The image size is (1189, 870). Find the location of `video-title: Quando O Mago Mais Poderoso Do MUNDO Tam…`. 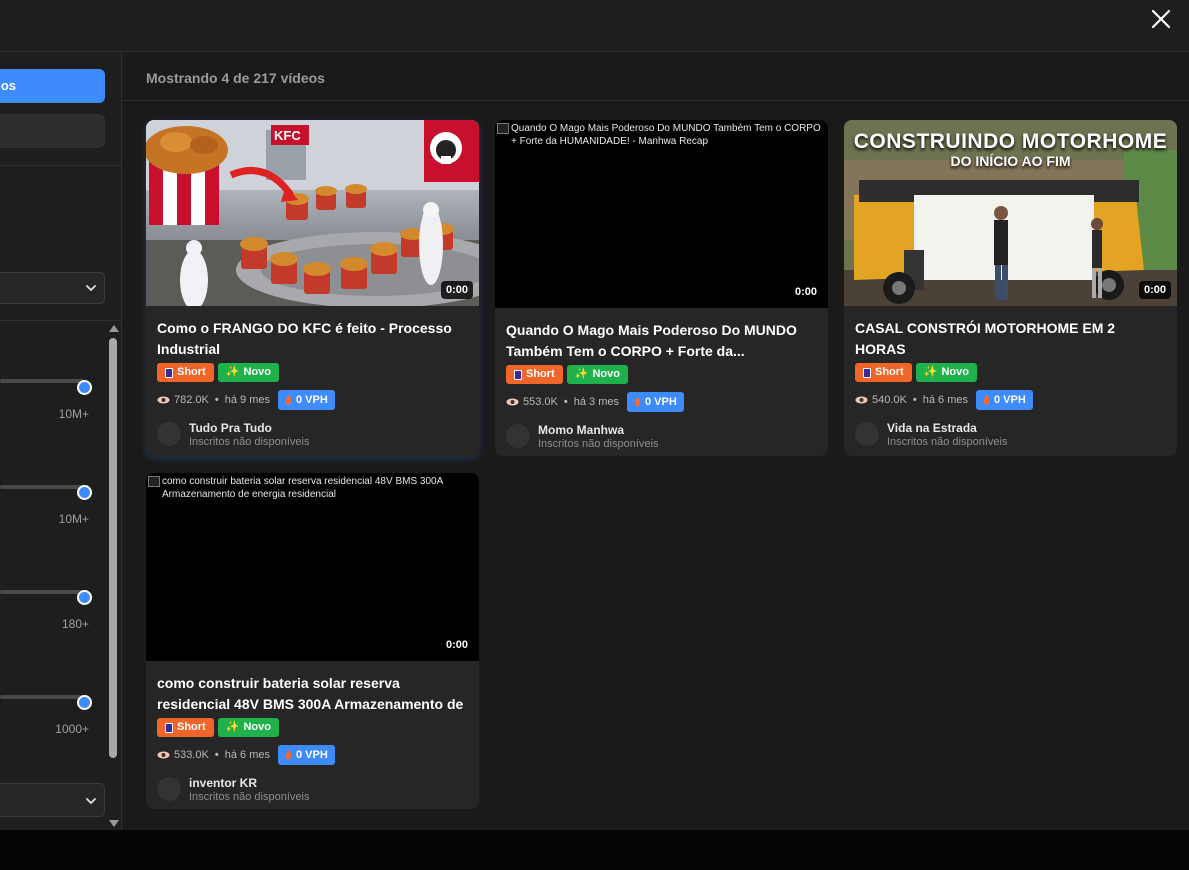

video-title: Quando O Mago Mais Poderoso Do MUNDO Tam… is located at coordinates (661, 341).